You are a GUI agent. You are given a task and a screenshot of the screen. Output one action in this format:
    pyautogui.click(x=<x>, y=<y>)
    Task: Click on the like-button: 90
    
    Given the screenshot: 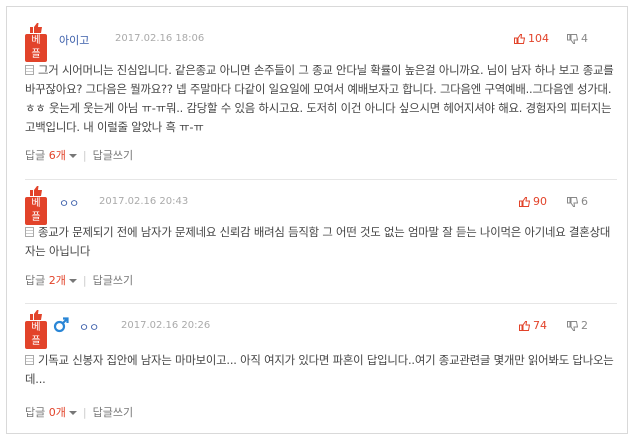 What is the action you would take?
    pyautogui.click(x=533, y=201)
    